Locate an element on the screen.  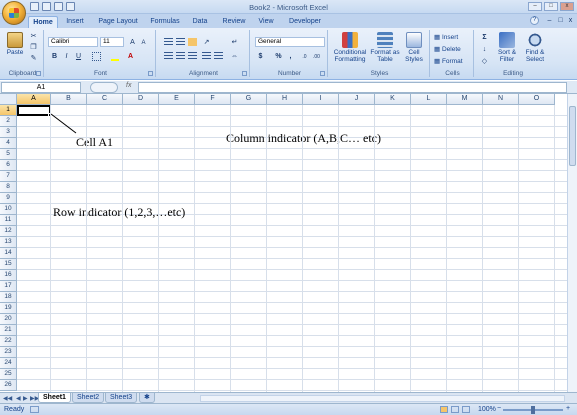
italic-button: I is located at coordinates (66, 56).